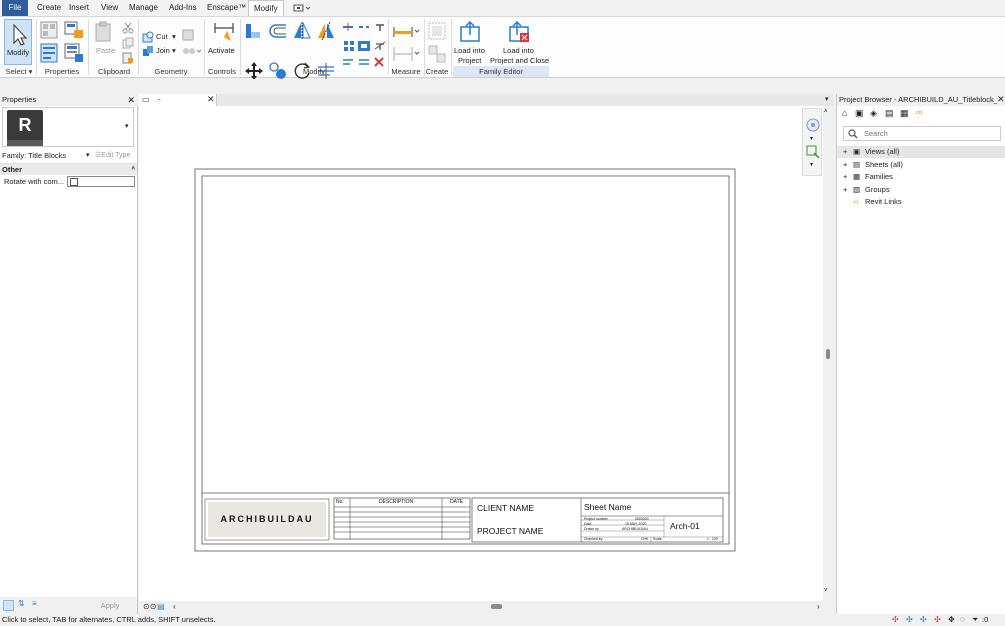  What do you see at coordinates (853, 134) in the screenshot?
I see `search-icon` at bounding box center [853, 134].